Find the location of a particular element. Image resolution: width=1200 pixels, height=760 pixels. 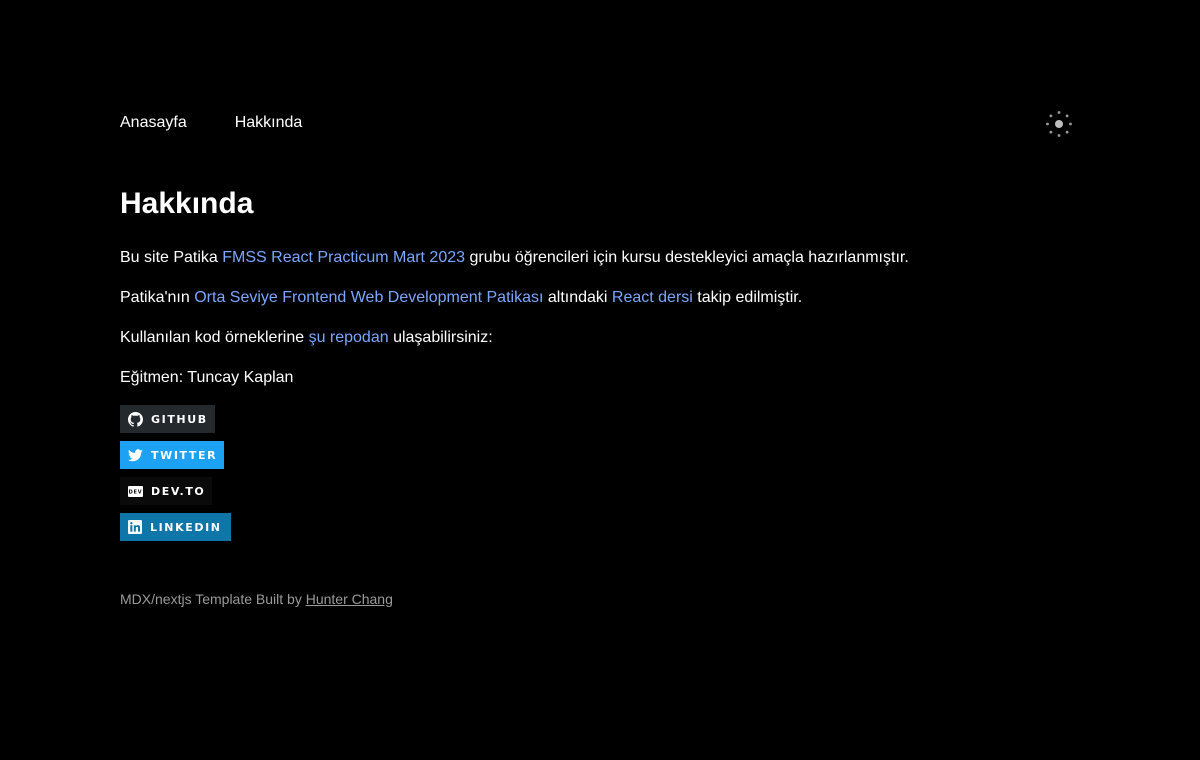

course-text-middle: altındaki is located at coordinates (577, 297).